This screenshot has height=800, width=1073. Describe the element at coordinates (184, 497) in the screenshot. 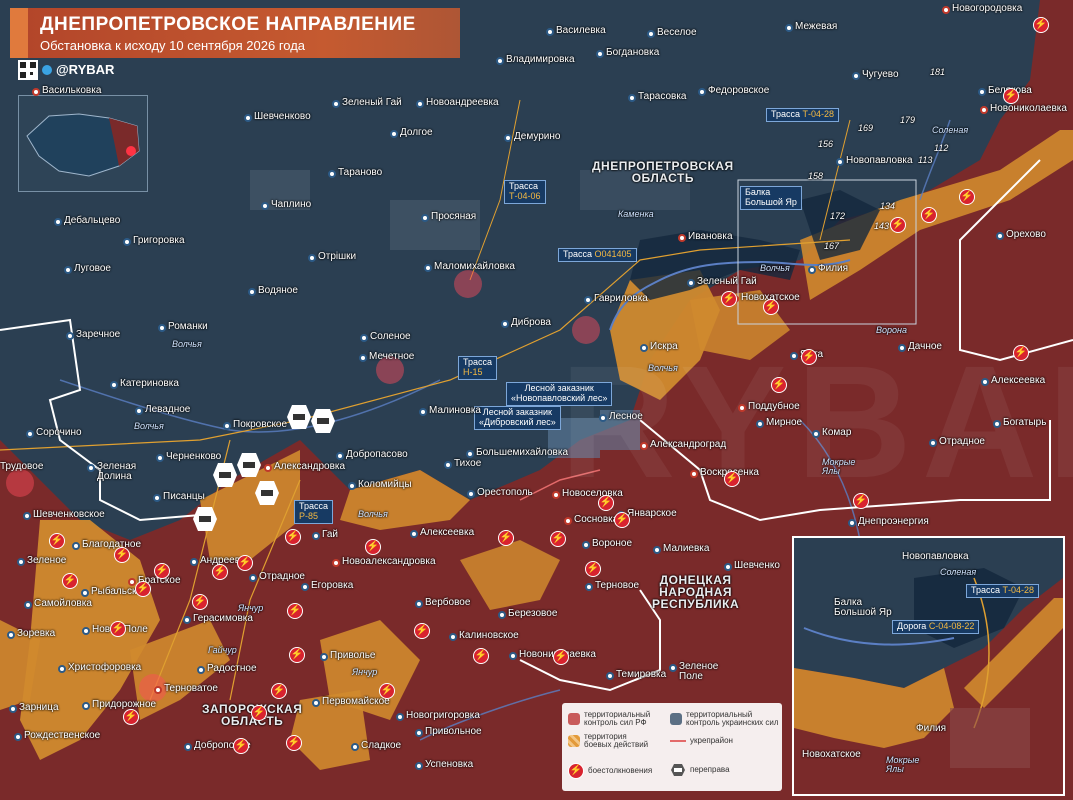

I see `town-pisantsy: Писанцы` at that location.